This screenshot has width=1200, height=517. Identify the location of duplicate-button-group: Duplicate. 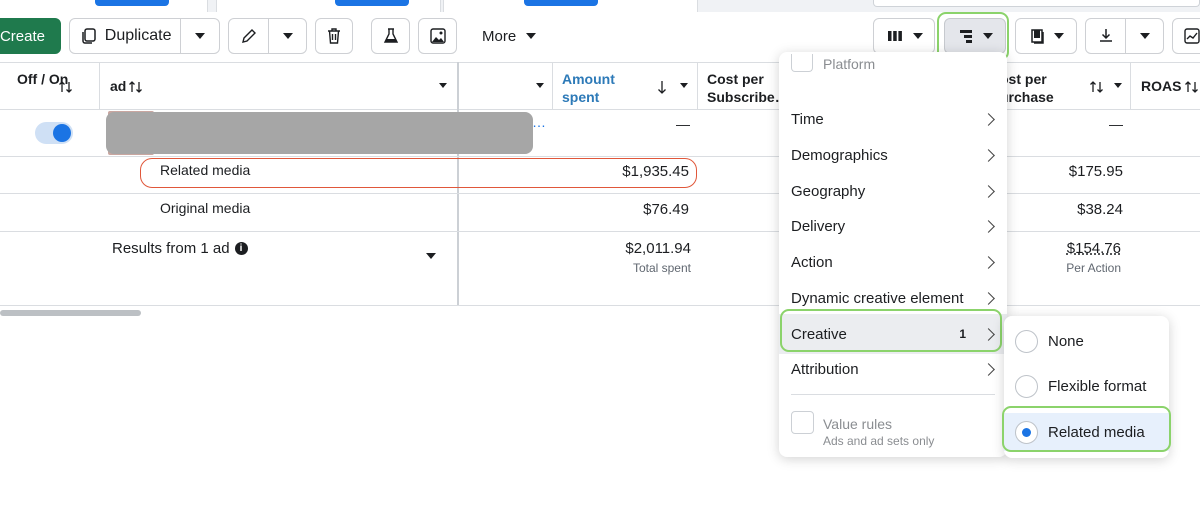
(144, 36).